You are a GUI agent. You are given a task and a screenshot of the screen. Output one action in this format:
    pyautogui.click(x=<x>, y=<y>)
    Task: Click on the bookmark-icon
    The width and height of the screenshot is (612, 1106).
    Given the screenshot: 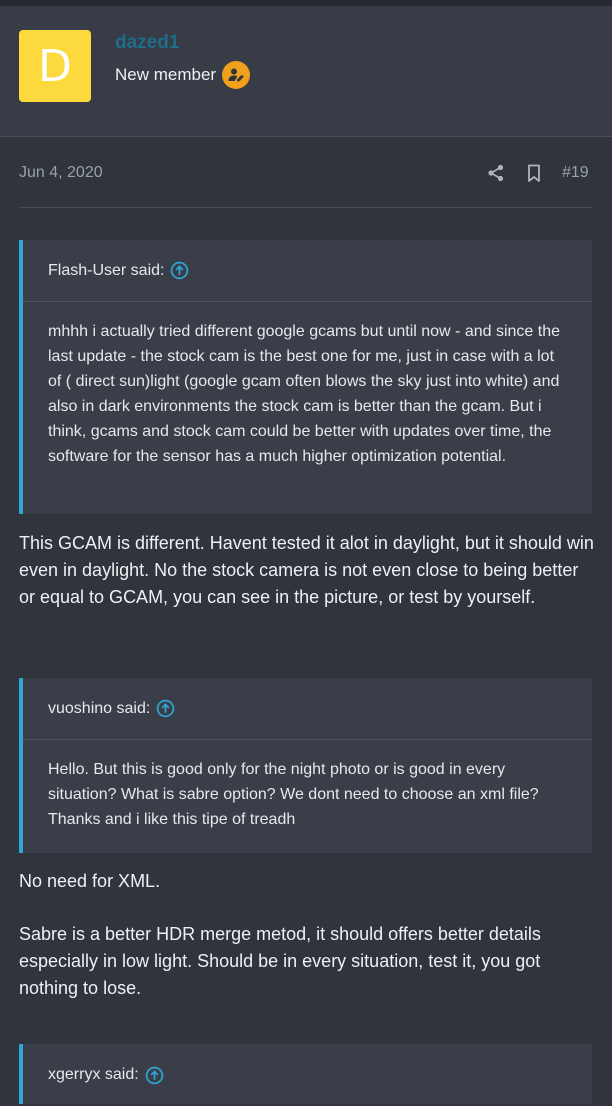 What is the action you would take?
    pyautogui.click(x=534, y=173)
    